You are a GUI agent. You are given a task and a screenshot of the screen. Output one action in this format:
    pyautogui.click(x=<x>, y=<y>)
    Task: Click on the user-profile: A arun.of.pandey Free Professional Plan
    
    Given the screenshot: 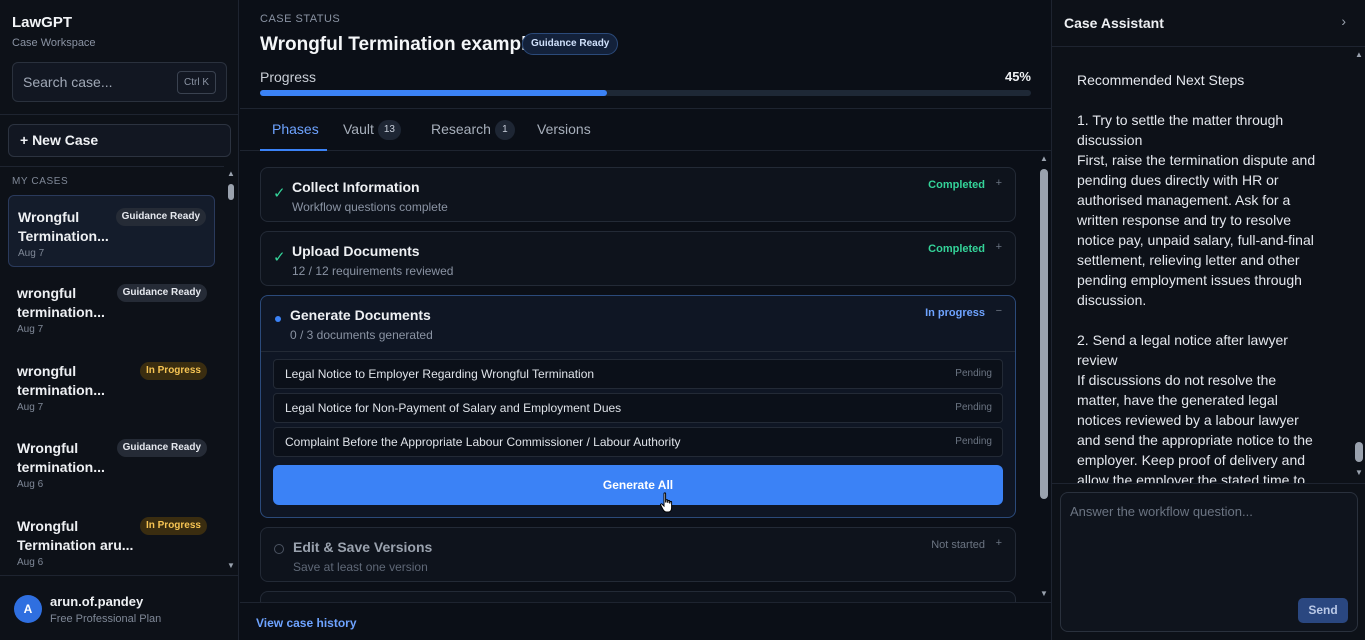 What is the action you would take?
    pyautogui.click(x=119, y=607)
    